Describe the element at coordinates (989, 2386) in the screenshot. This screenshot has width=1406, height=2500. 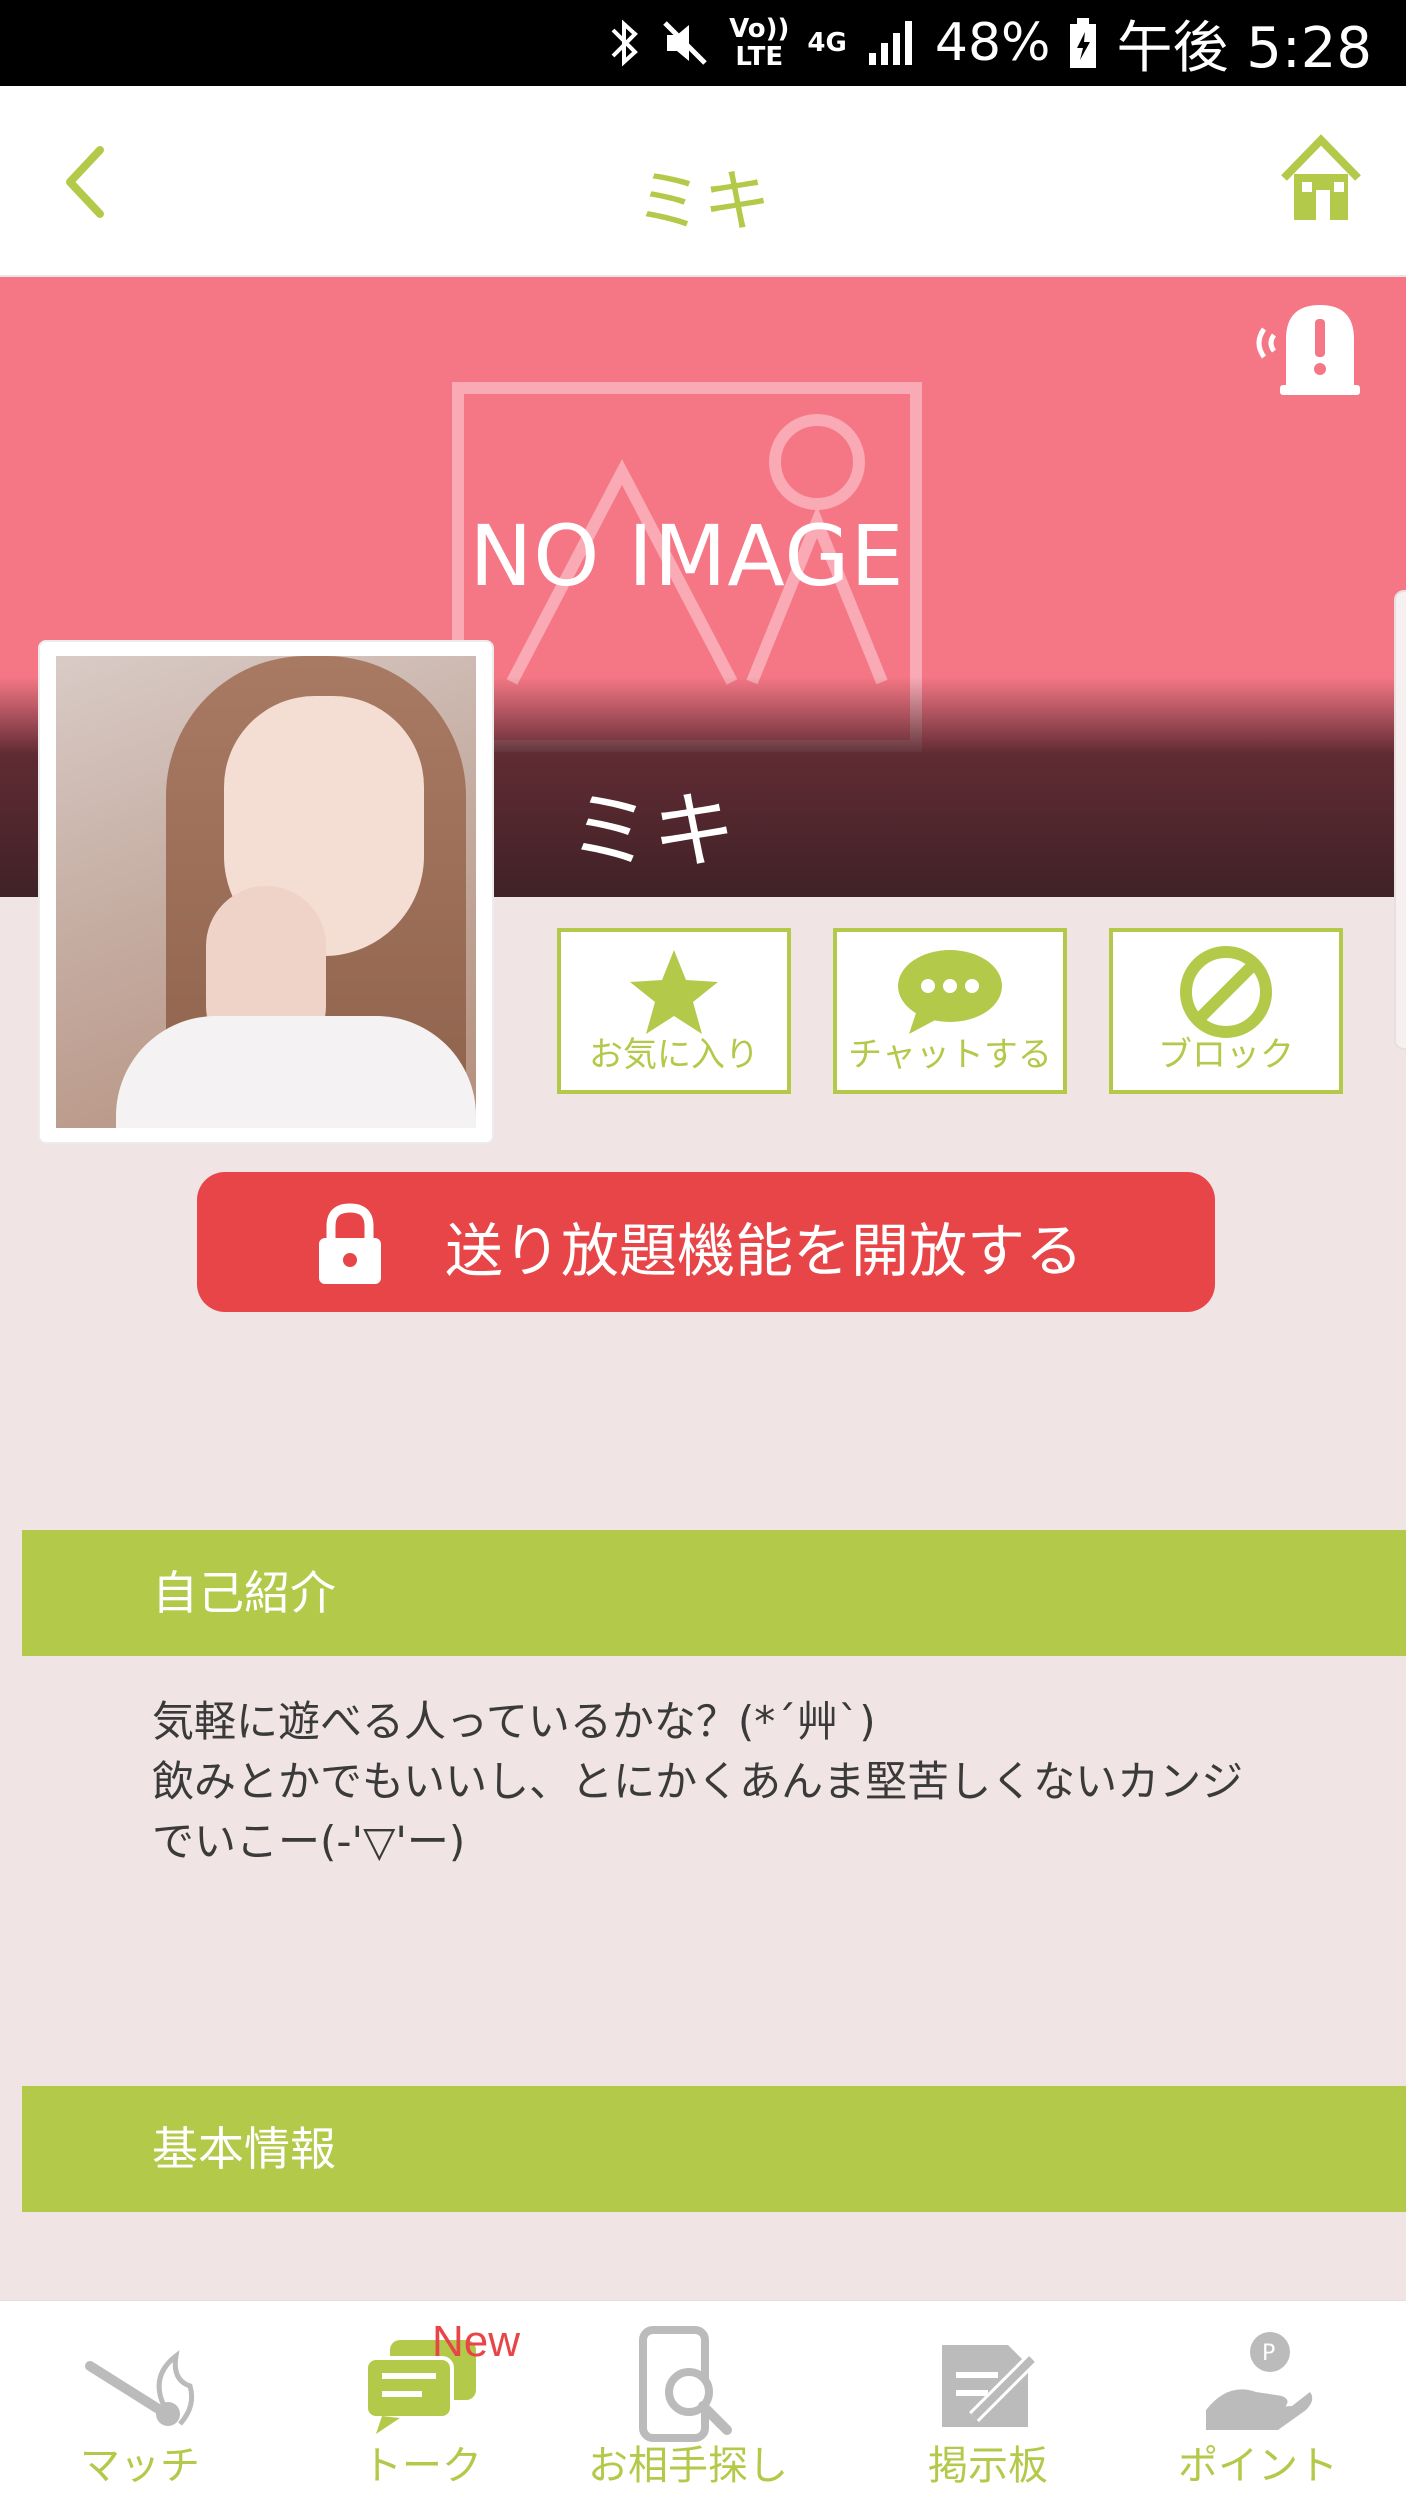
I see `board-write-icon` at that location.